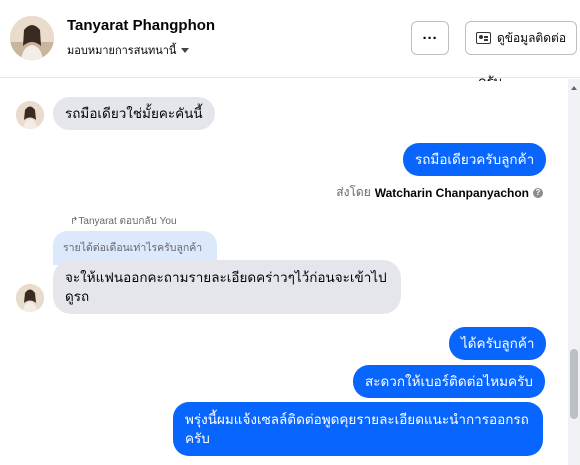 This screenshot has height=465, width=580. Describe the element at coordinates (141, 25) in the screenshot. I see `contact-name: Tanyarat Phangphon` at that location.